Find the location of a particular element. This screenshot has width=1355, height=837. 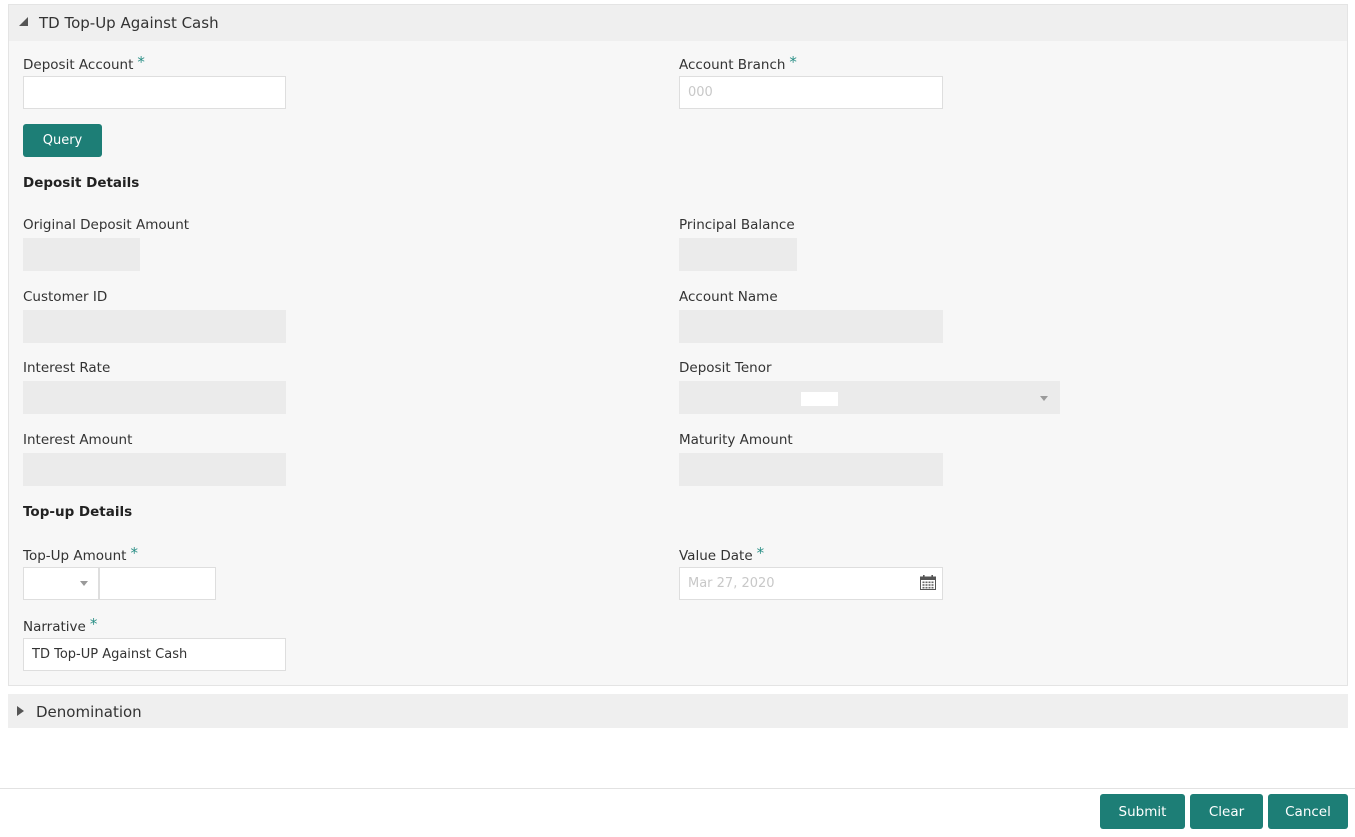

submit-button: Submit is located at coordinates (1142, 811).